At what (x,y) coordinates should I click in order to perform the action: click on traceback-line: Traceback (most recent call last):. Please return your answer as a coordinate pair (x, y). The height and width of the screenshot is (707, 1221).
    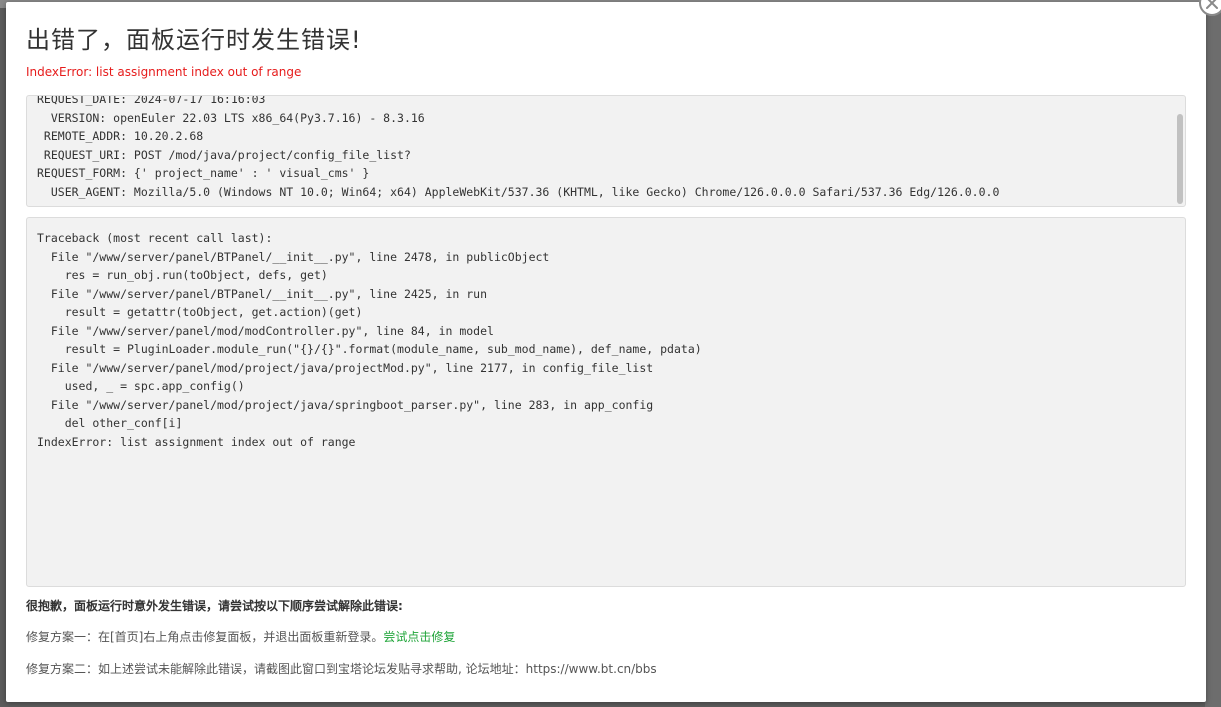
    Looking at the image, I should click on (155, 238).